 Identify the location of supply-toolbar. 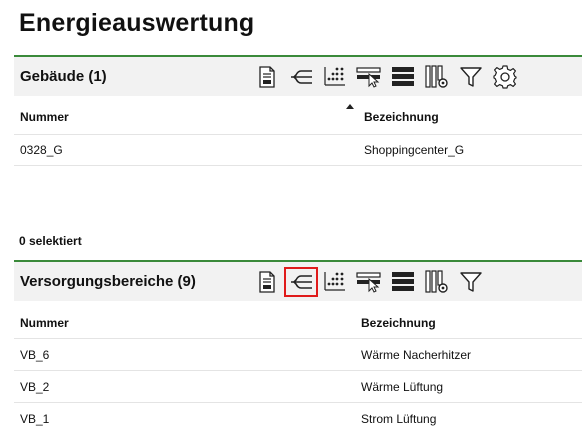
(369, 281).